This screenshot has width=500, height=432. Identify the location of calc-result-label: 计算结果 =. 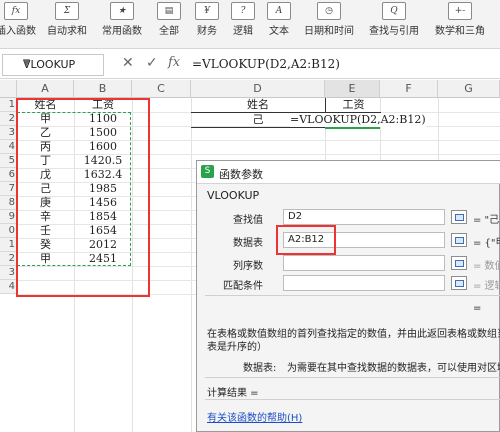
(233, 393).